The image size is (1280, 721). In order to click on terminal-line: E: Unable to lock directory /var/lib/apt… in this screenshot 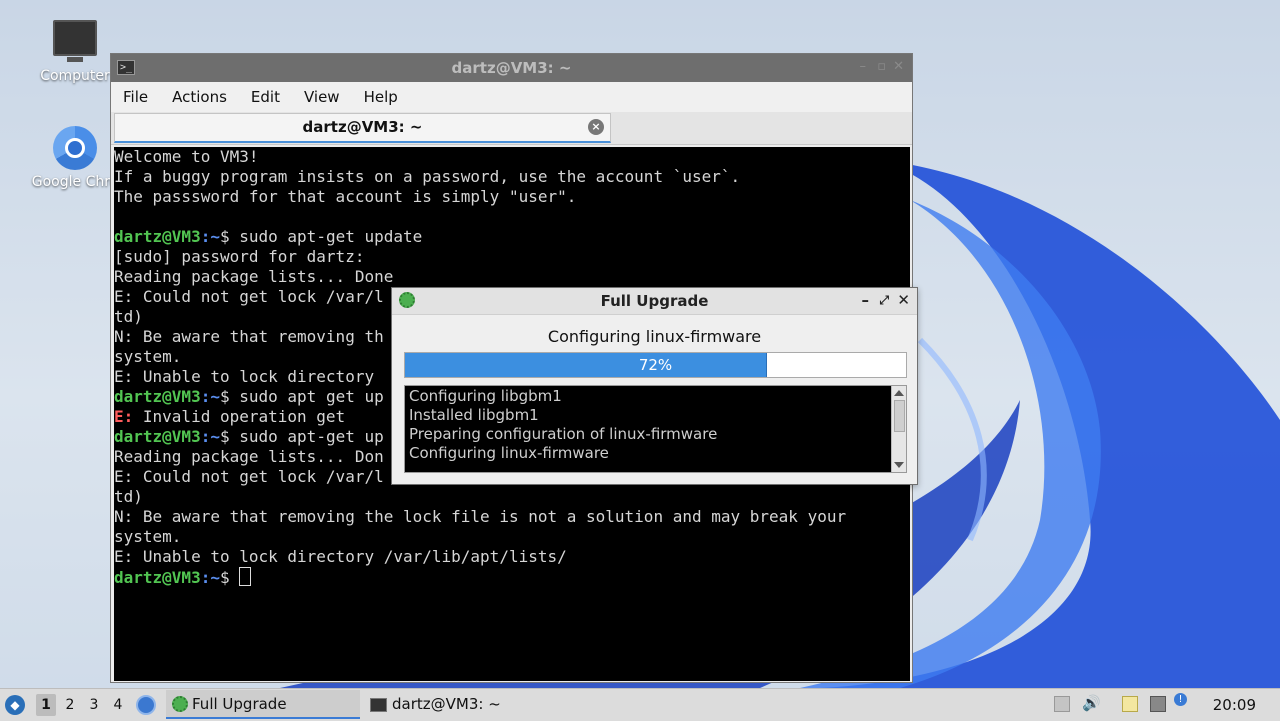, I will do `click(340, 556)`.